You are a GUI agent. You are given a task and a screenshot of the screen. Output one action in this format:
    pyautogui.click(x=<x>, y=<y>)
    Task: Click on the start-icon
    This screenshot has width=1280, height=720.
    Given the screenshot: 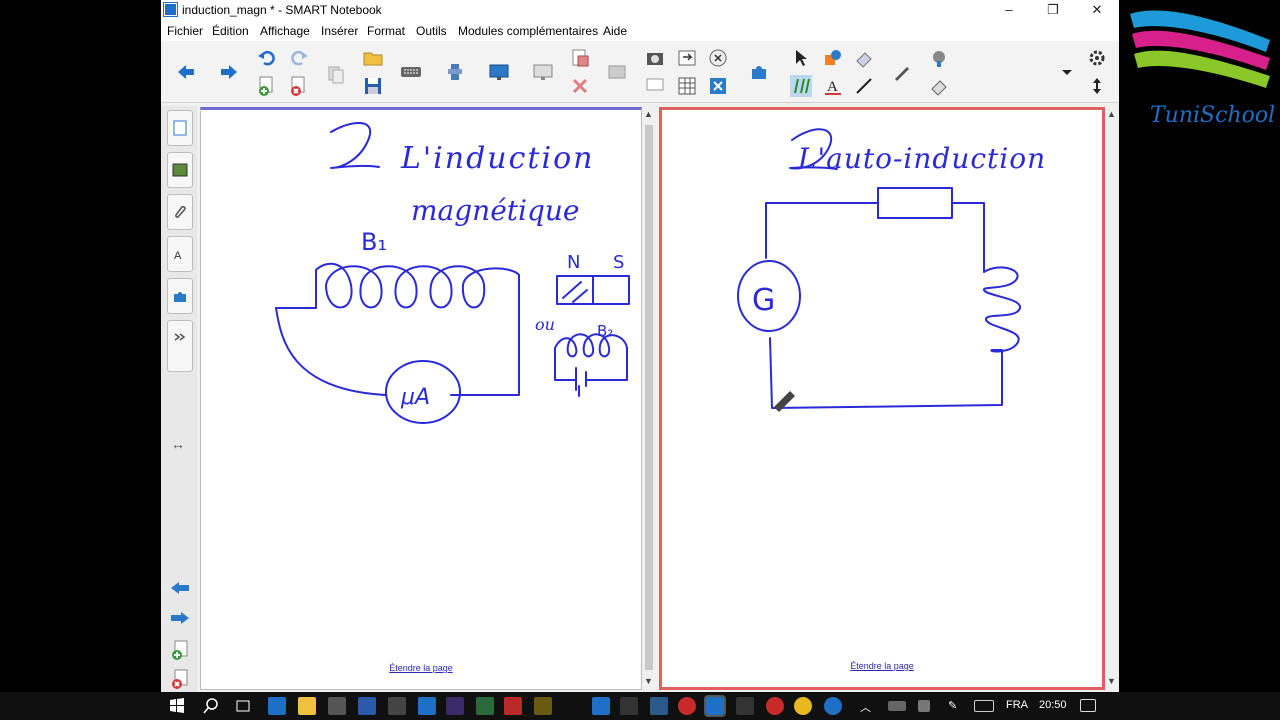 What is the action you would take?
    pyautogui.click(x=177, y=706)
    